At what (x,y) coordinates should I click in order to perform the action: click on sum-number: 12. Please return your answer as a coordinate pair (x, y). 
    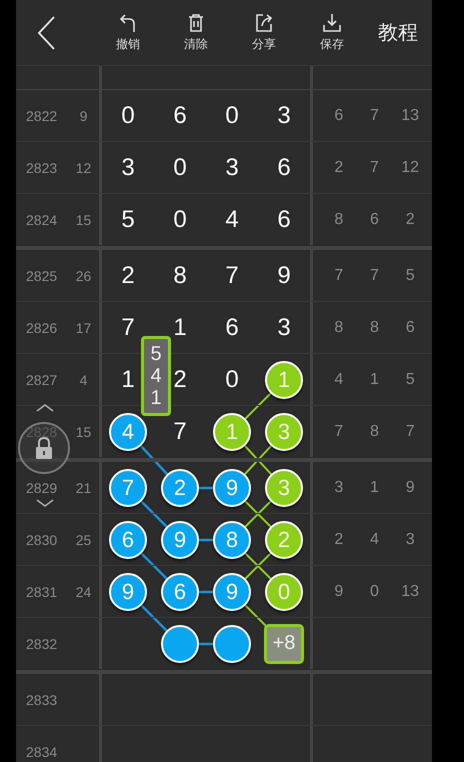
    Looking at the image, I should click on (84, 168).